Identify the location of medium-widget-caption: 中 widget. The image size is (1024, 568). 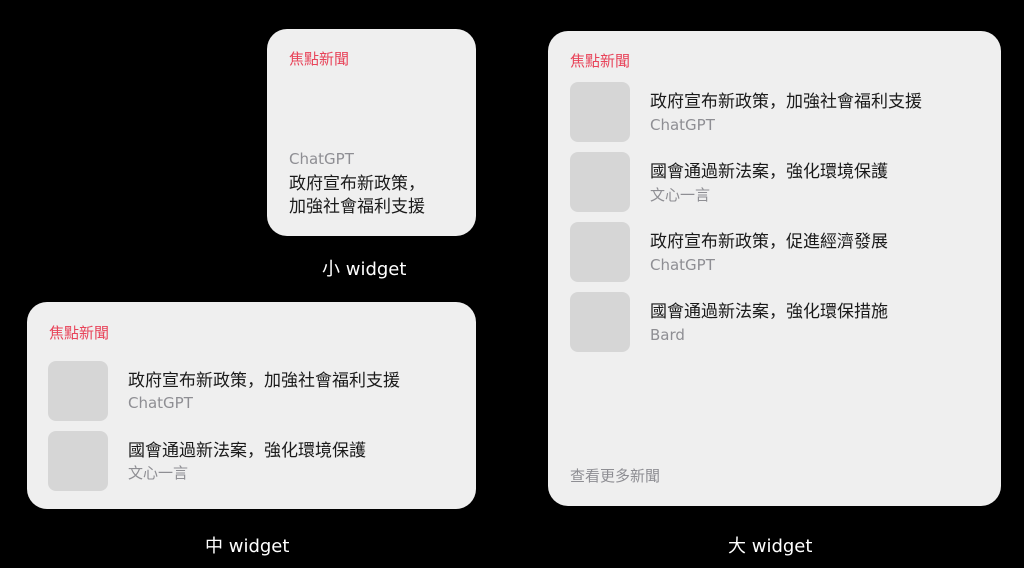
(247, 546).